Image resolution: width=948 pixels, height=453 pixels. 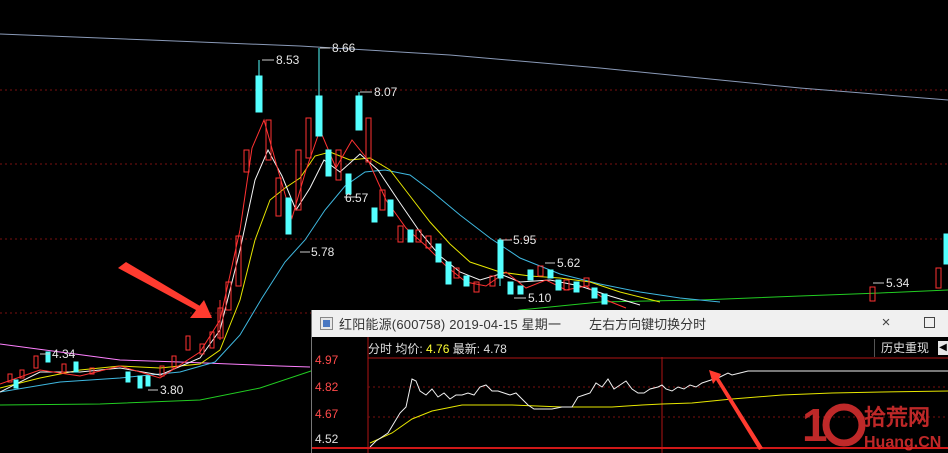 What do you see at coordinates (886, 323) in the screenshot?
I see `close-button: ×` at bounding box center [886, 323].